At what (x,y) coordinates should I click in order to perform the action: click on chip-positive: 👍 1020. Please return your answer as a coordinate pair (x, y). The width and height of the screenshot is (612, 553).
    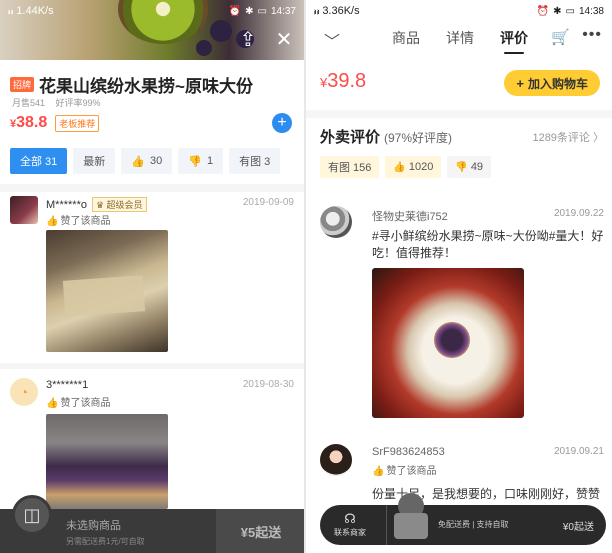
    Looking at the image, I should click on (413, 167).